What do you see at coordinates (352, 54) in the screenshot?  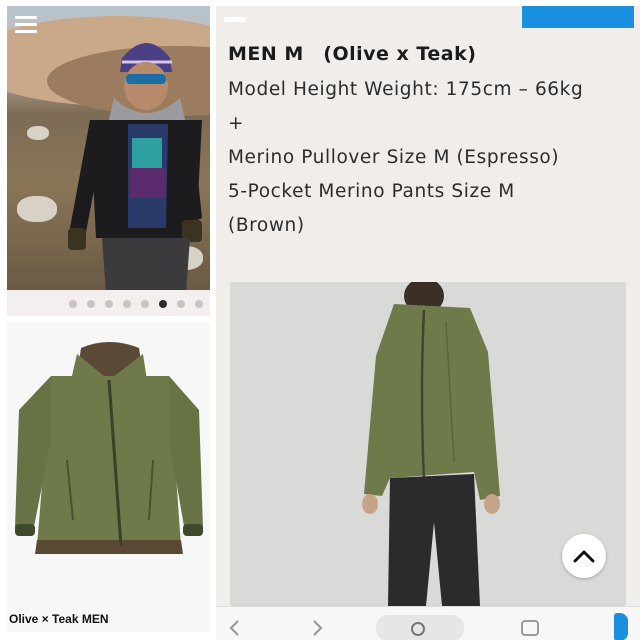 I see `product-title: MEN M (Olive x Teak)` at bounding box center [352, 54].